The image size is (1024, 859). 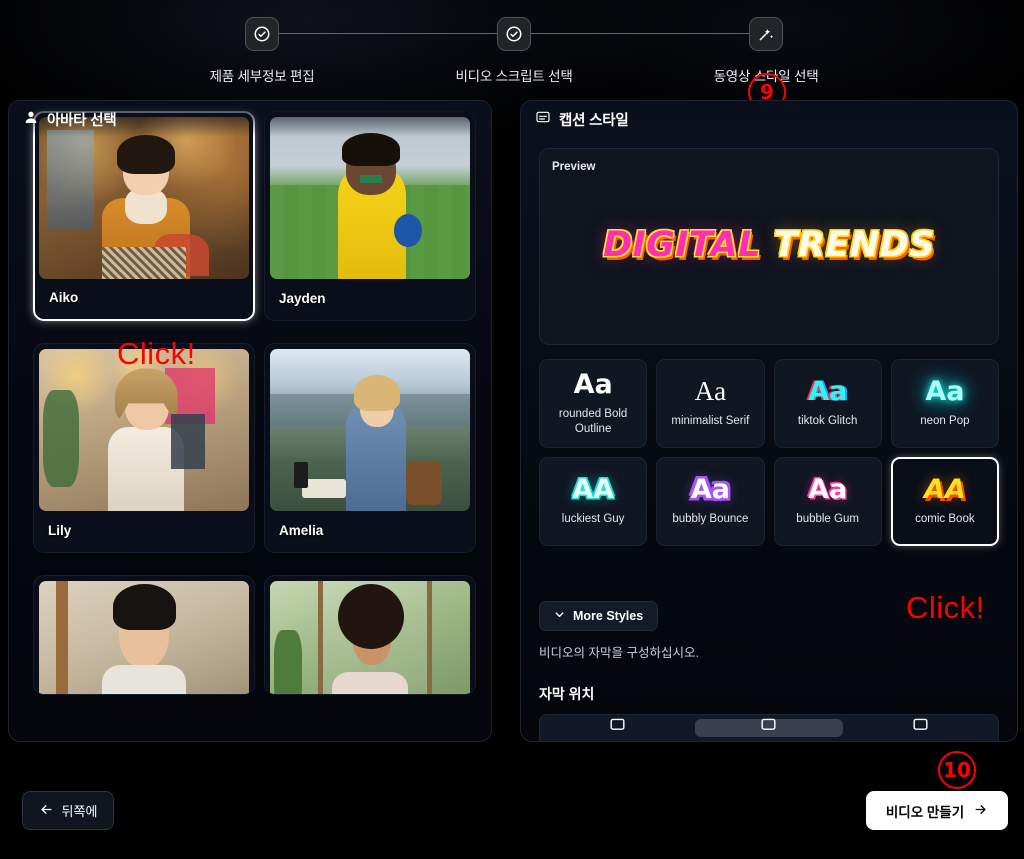 What do you see at coordinates (945, 607) in the screenshot?
I see `annotation-click-style: Click!` at bounding box center [945, 607].